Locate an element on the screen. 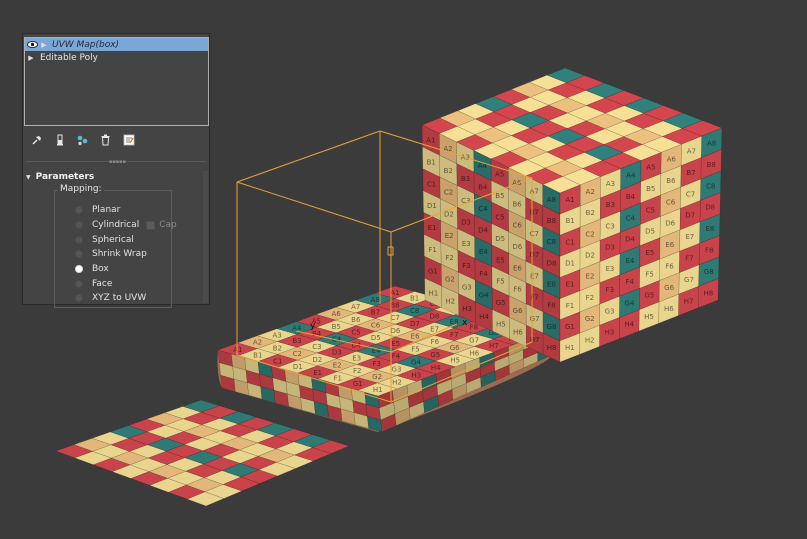 The image size is (807, 539). cube-right-tile-label: C7 is located at coordinates (690, 194).